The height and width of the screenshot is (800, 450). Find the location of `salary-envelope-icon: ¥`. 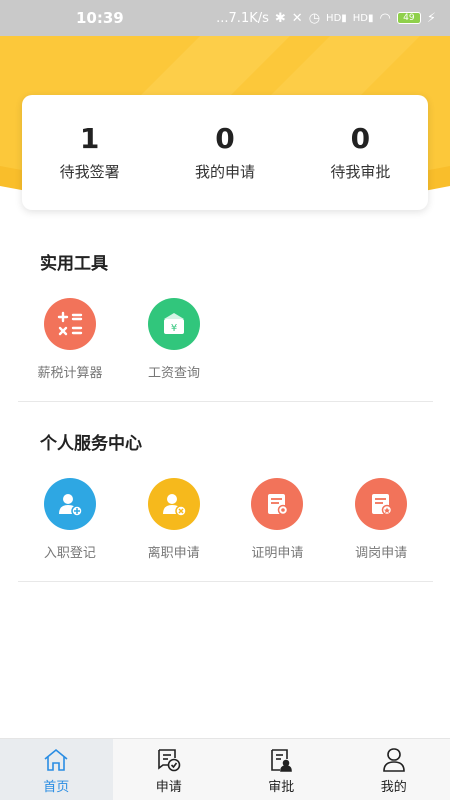

salary-envelope-icon: ¥ is located at coordinates (174, 324).